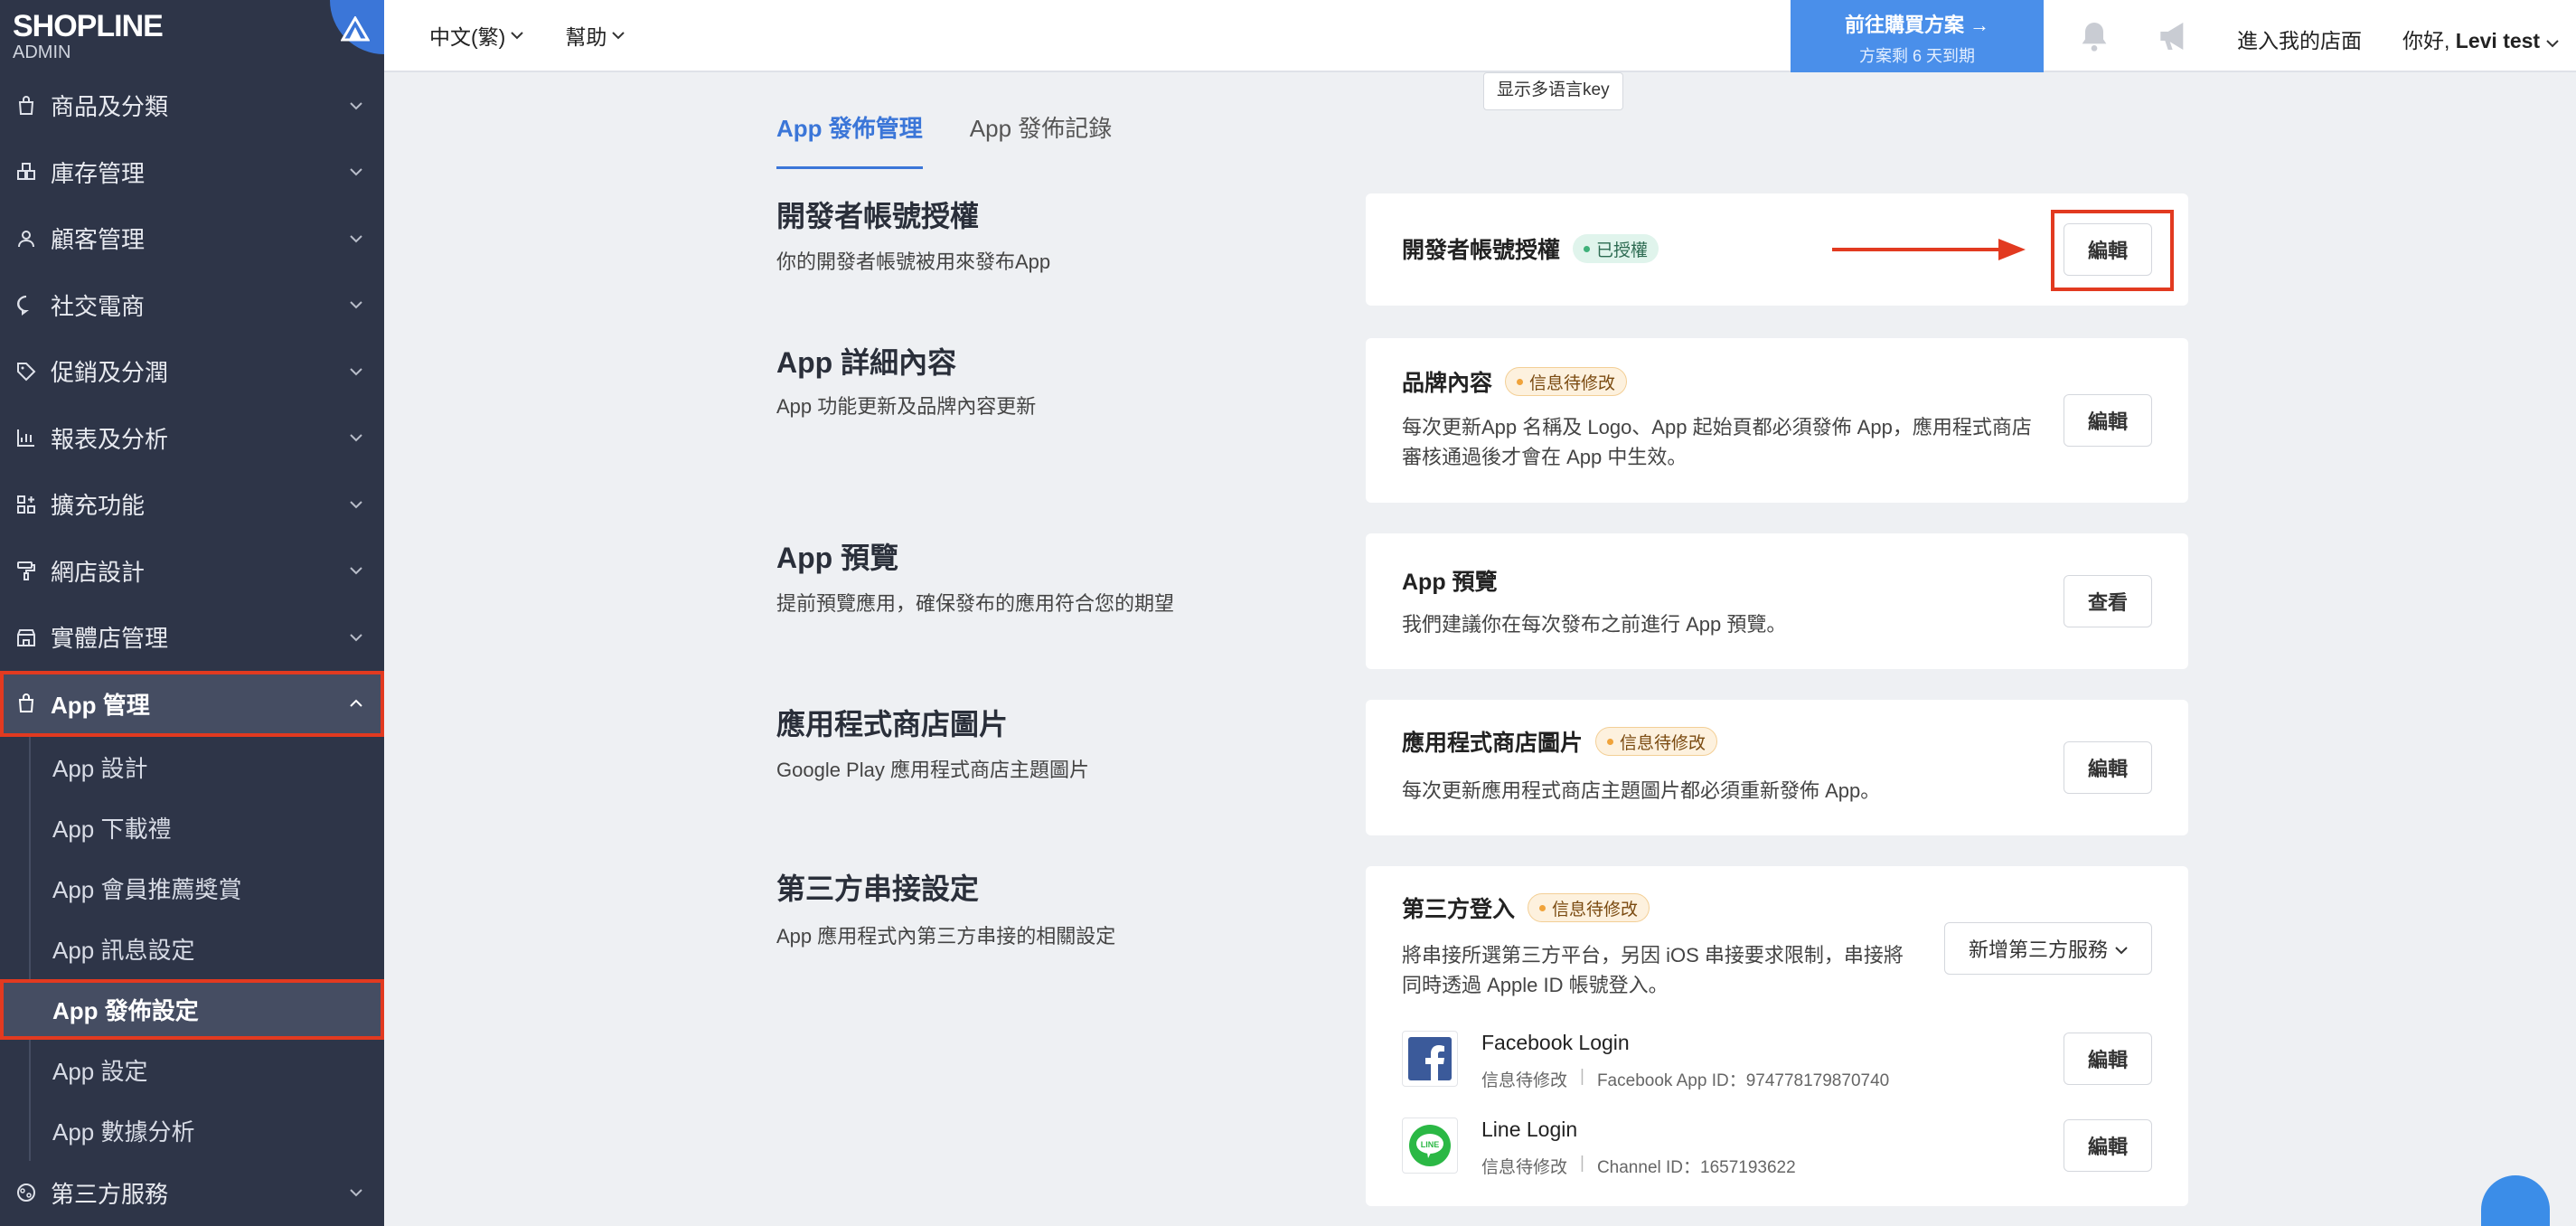 This screenshot has height=1226, width=2576. I want to click on sidebar-item-third-party: 第三方服務, so click(192, 1192).